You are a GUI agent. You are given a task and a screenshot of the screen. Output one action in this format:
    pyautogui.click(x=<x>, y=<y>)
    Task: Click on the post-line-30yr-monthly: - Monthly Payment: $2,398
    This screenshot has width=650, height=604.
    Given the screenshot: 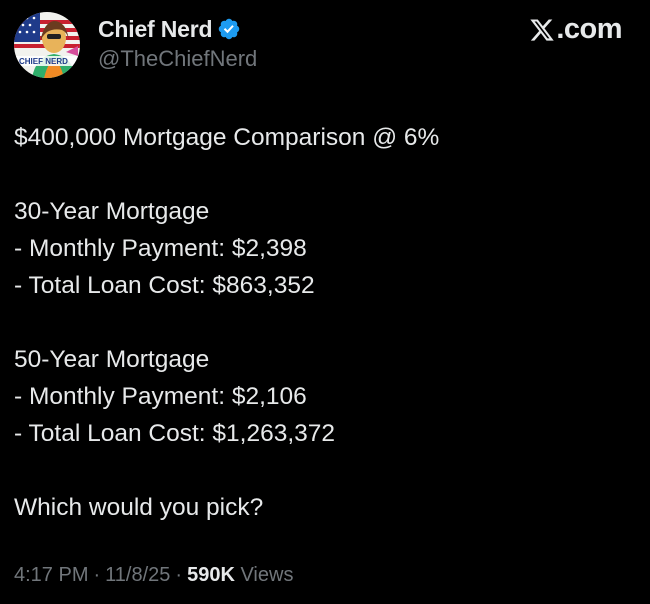 What is the action you would take?
    pyautogui.click(x=160, y=248)
    